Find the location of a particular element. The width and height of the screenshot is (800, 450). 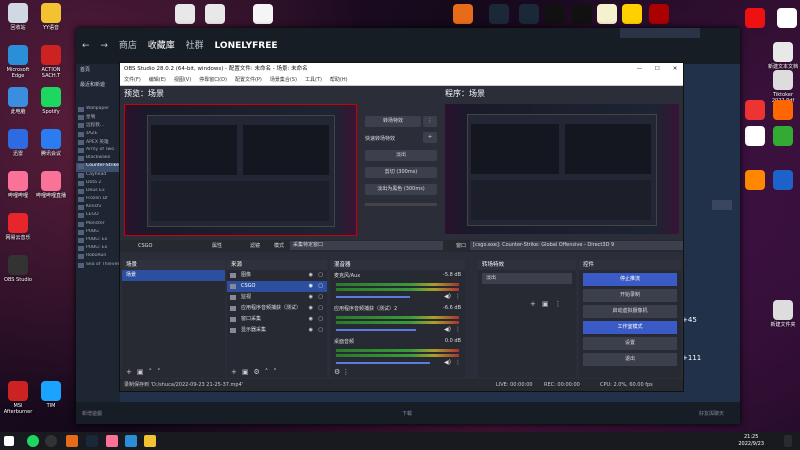

desktop-icon: 新建文件夹 is located at coordinates (783, 314).